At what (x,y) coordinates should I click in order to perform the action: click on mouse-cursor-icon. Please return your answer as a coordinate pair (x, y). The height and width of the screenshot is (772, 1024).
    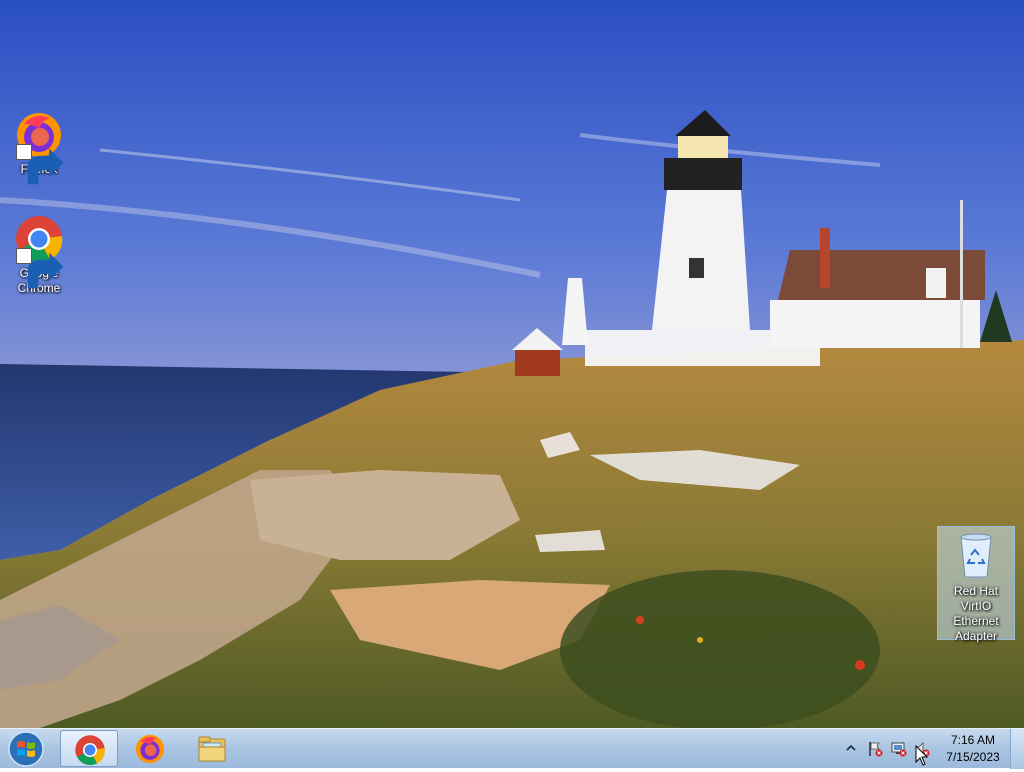
    Looking at the image, I should click on (922, 755).